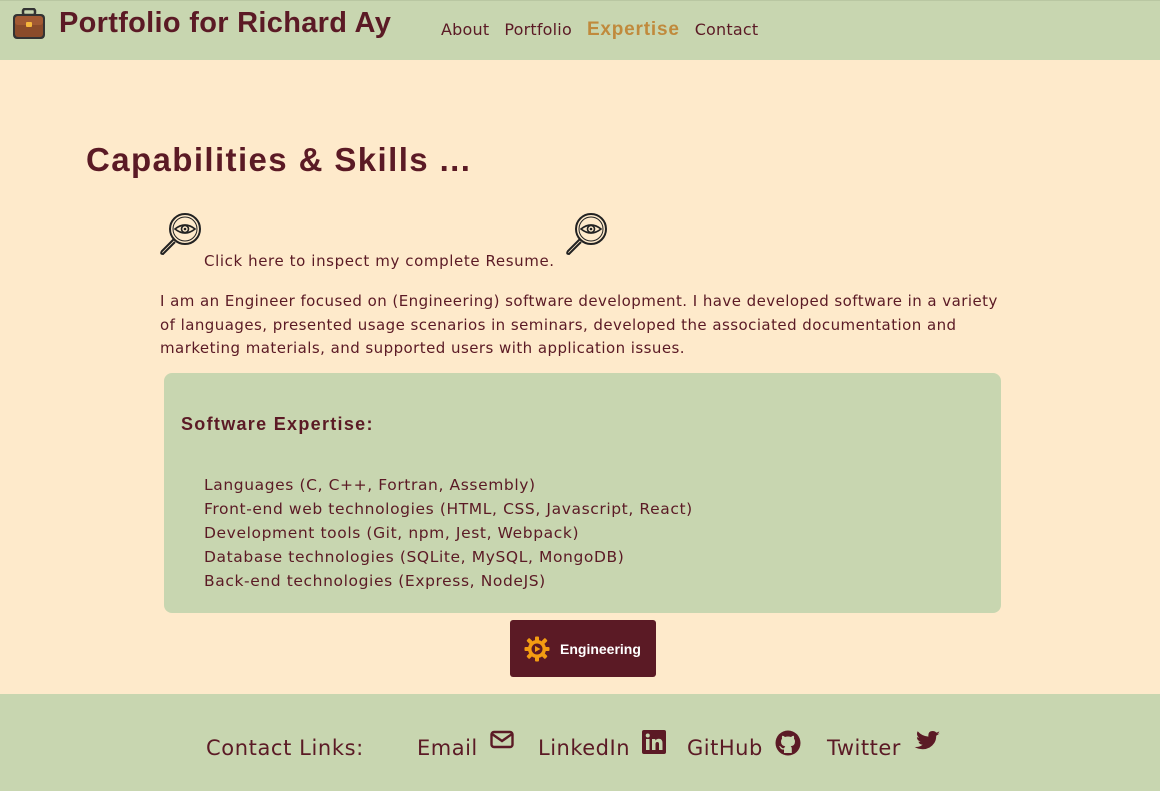  What do you see at coordinates (727, 30) in the screenshot?
I see `nav-contact: Contact` at bounding box center [727, 30].